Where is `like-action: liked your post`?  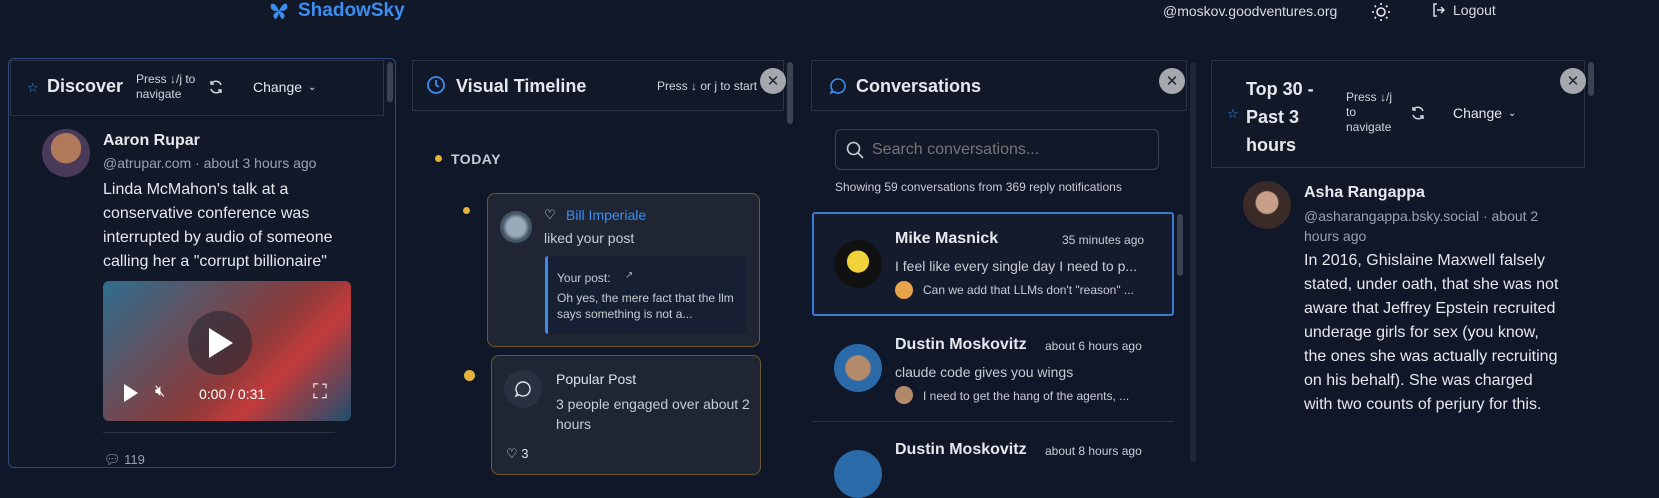 like-action: liked your post is located at coordinates (589, 238).